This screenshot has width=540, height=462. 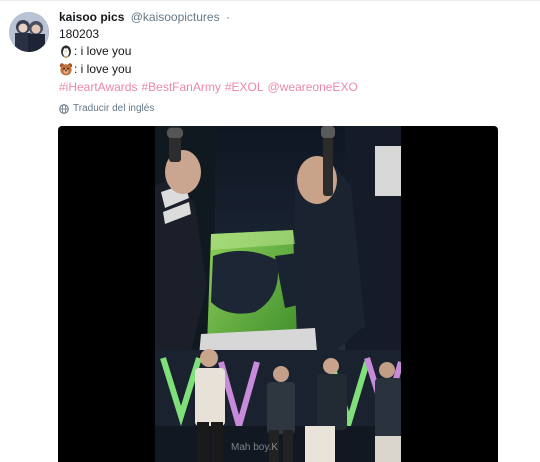 What do you see at coordinates (270, 0) in the screenshot?
I see `divider` at bounding box center [270, 0].